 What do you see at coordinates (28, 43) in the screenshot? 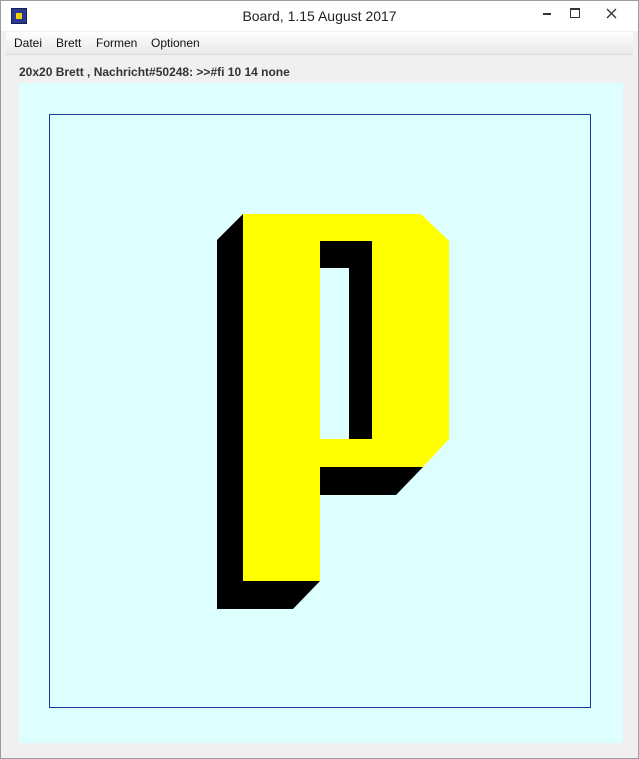
I see `menu-datei: Datei` at bounding box center [28, 43].